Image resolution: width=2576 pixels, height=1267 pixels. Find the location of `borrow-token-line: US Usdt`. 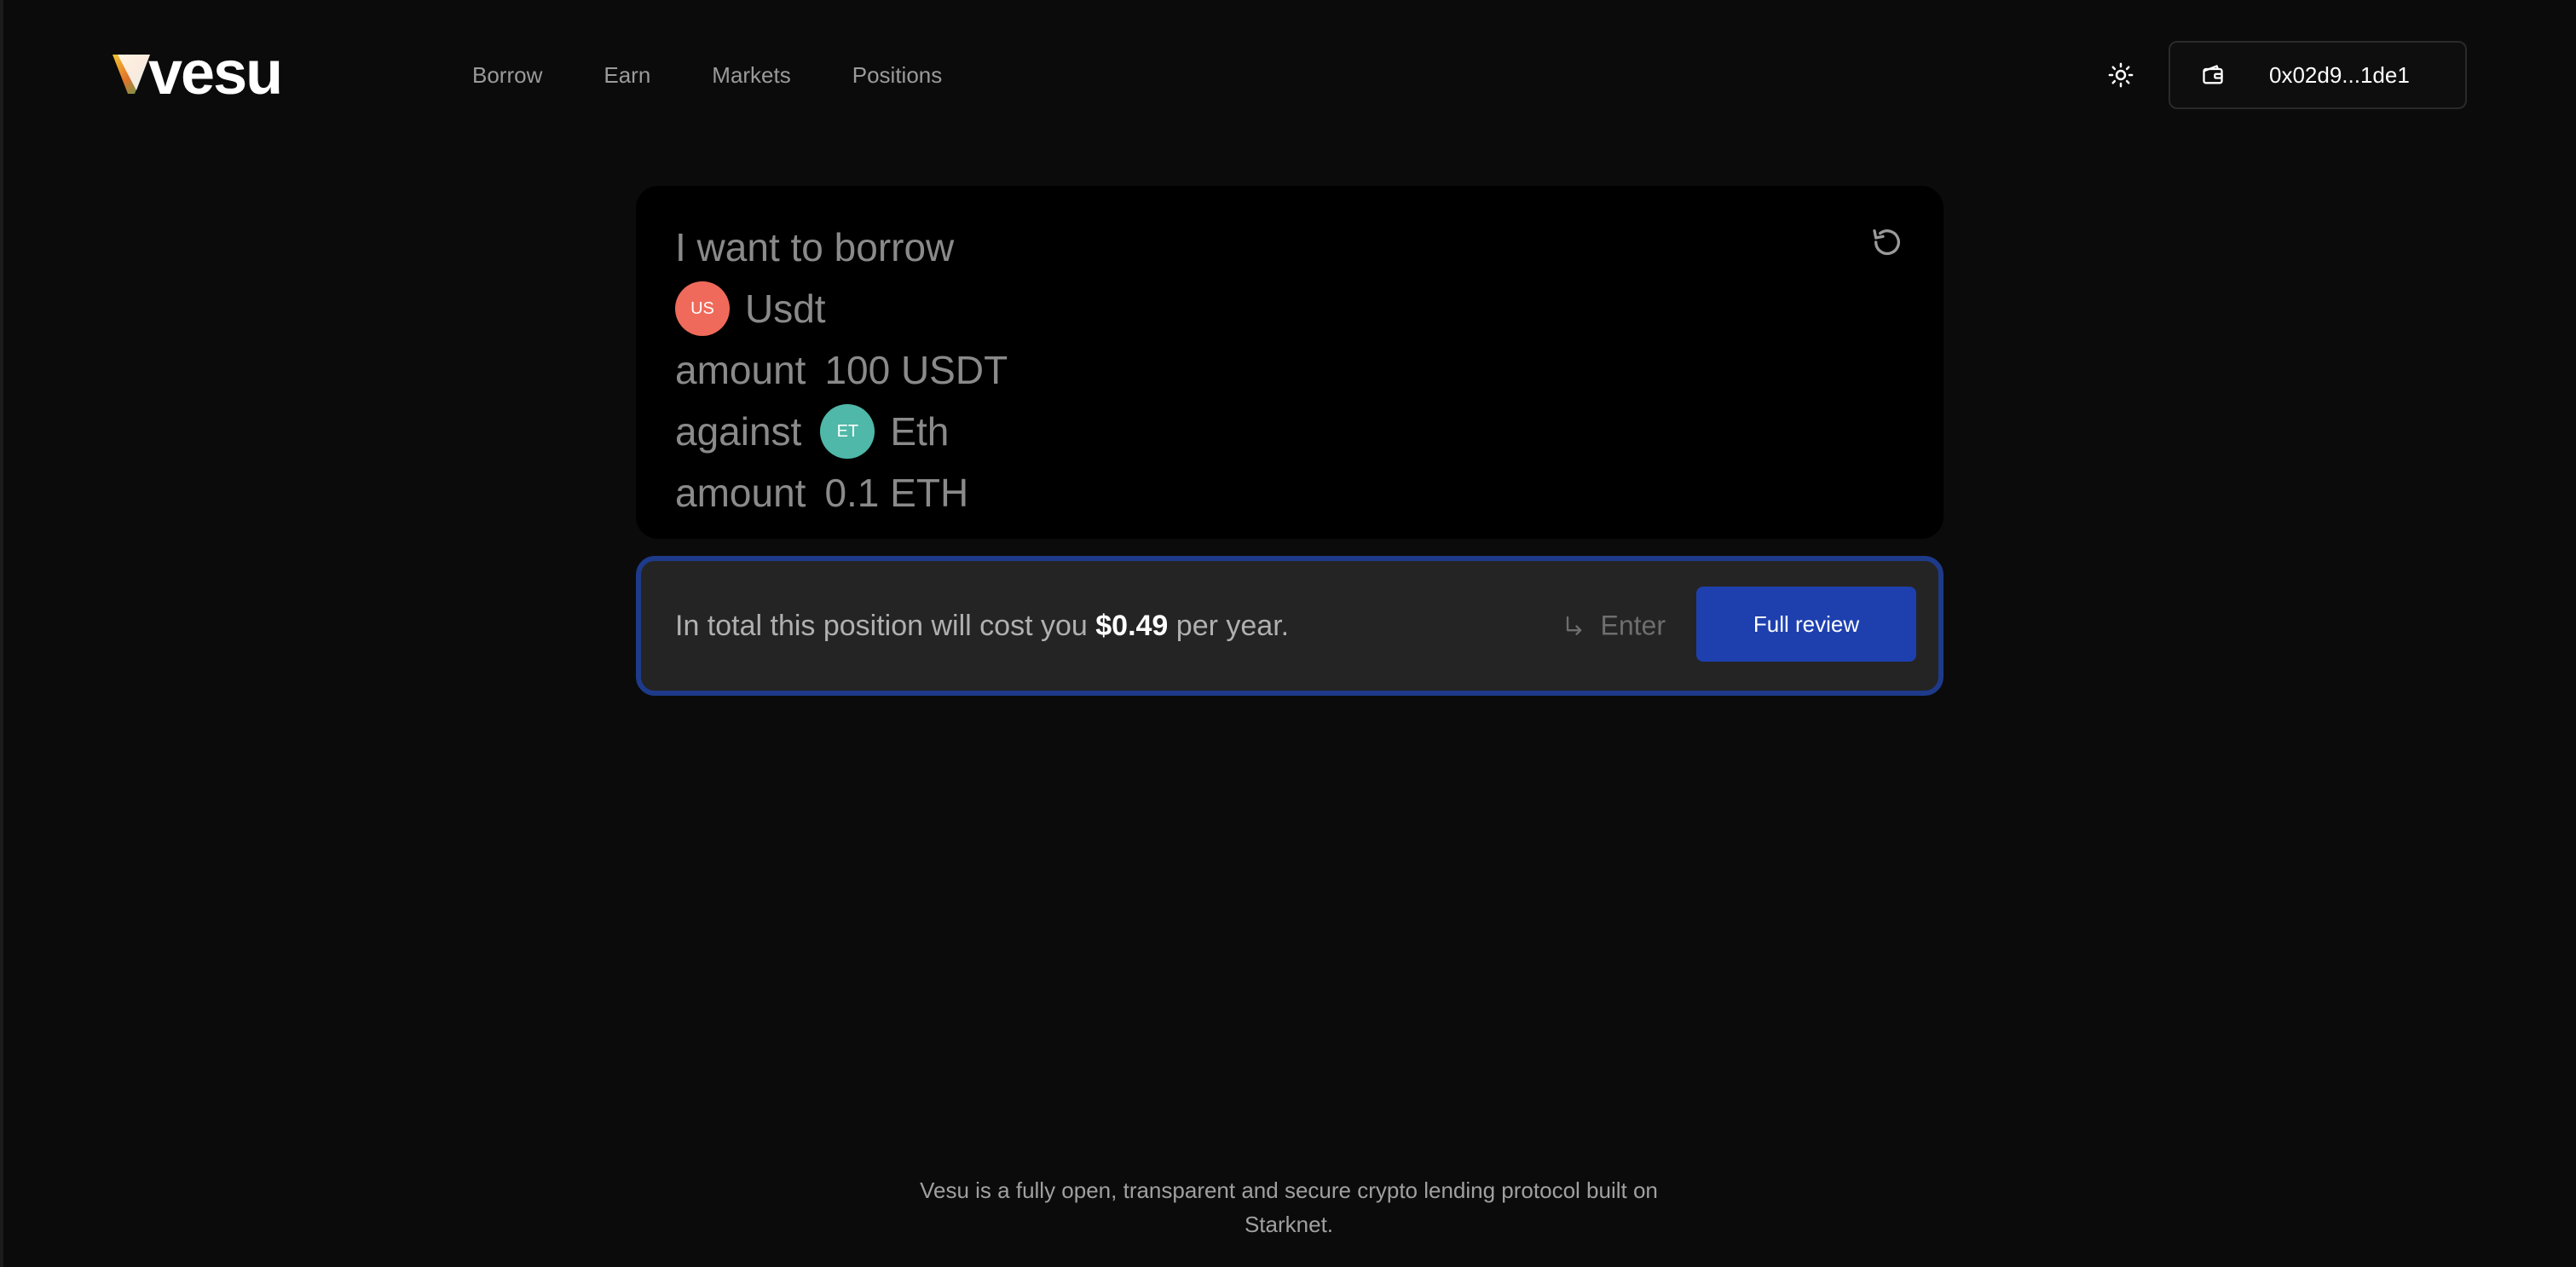

borrow-token-line: US Usdt is located at coordinates (1289, 308).